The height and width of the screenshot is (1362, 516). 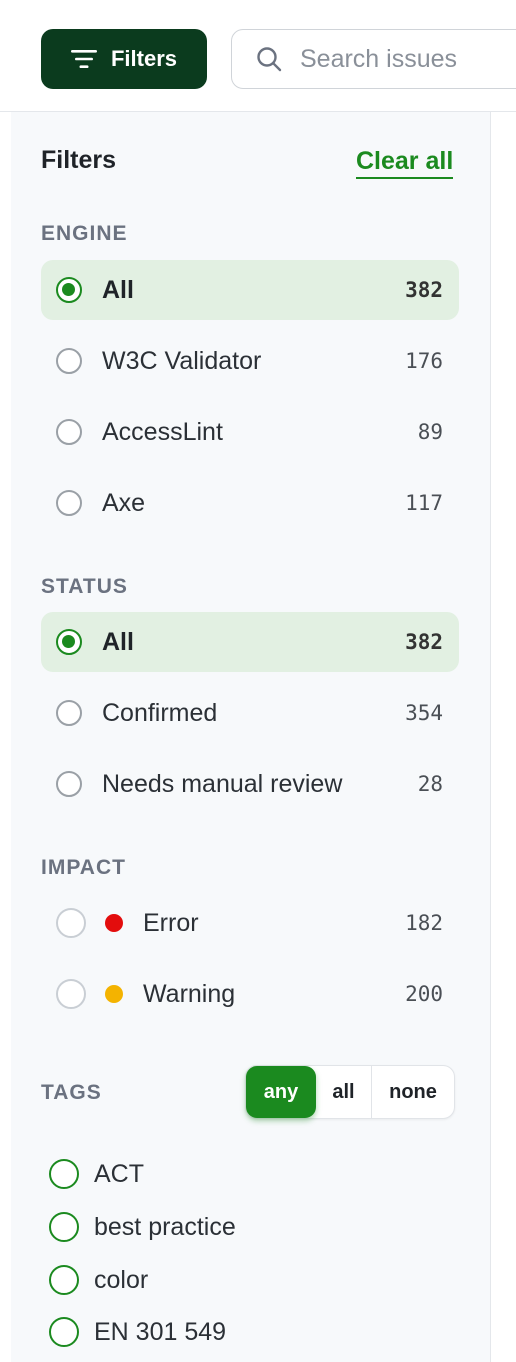 I want to click on error-dot-icon, so click(x=114, y=923).